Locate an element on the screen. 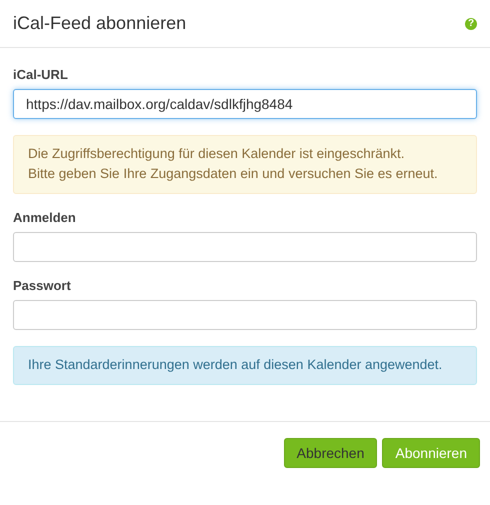  warning-alert: Die Zugriffsberechtigung für diesen Kalender ist eingeschränkt. Bitte geben Sie Ihre Zugangsdaten ein und versuchen Sie es erneut. is located at coordinates (245, 164).